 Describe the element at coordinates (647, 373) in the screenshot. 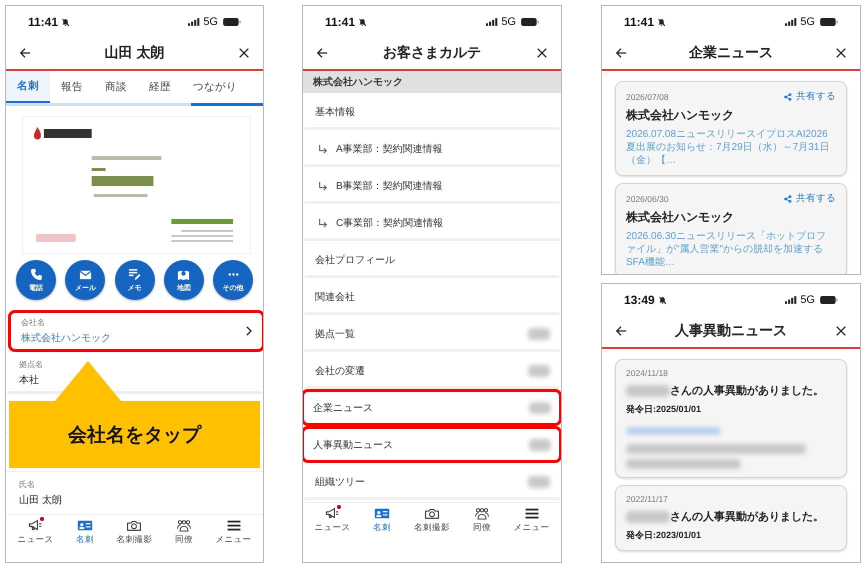

I see `news-date: 2024/11/18` at that location.